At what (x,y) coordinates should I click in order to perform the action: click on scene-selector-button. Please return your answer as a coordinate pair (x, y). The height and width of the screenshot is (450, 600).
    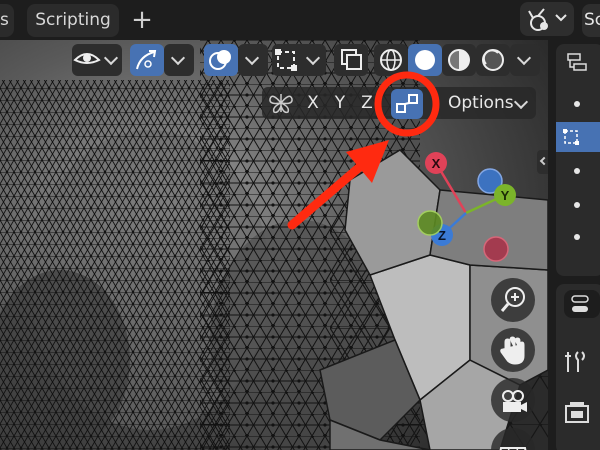
    Looking at the image, I should click on (547, 19).